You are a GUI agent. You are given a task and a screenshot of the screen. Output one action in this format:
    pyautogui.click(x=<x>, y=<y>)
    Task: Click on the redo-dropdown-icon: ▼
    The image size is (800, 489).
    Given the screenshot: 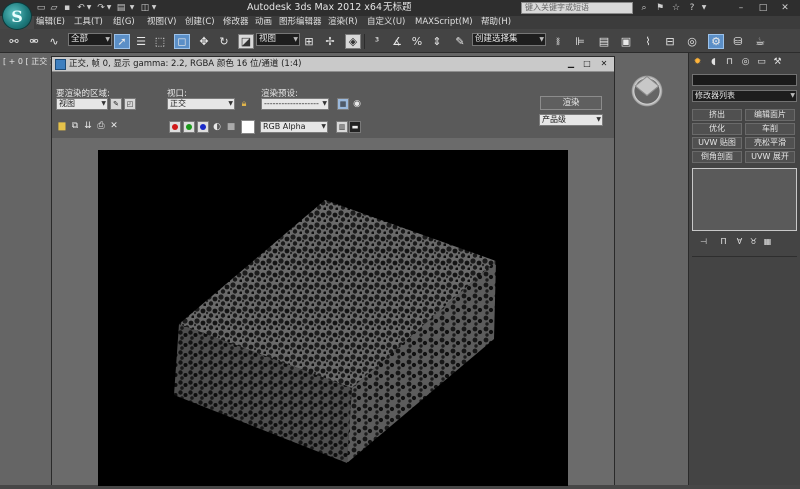 What is the action you would take?
    pyautogui.click(x=109, y=7)
    